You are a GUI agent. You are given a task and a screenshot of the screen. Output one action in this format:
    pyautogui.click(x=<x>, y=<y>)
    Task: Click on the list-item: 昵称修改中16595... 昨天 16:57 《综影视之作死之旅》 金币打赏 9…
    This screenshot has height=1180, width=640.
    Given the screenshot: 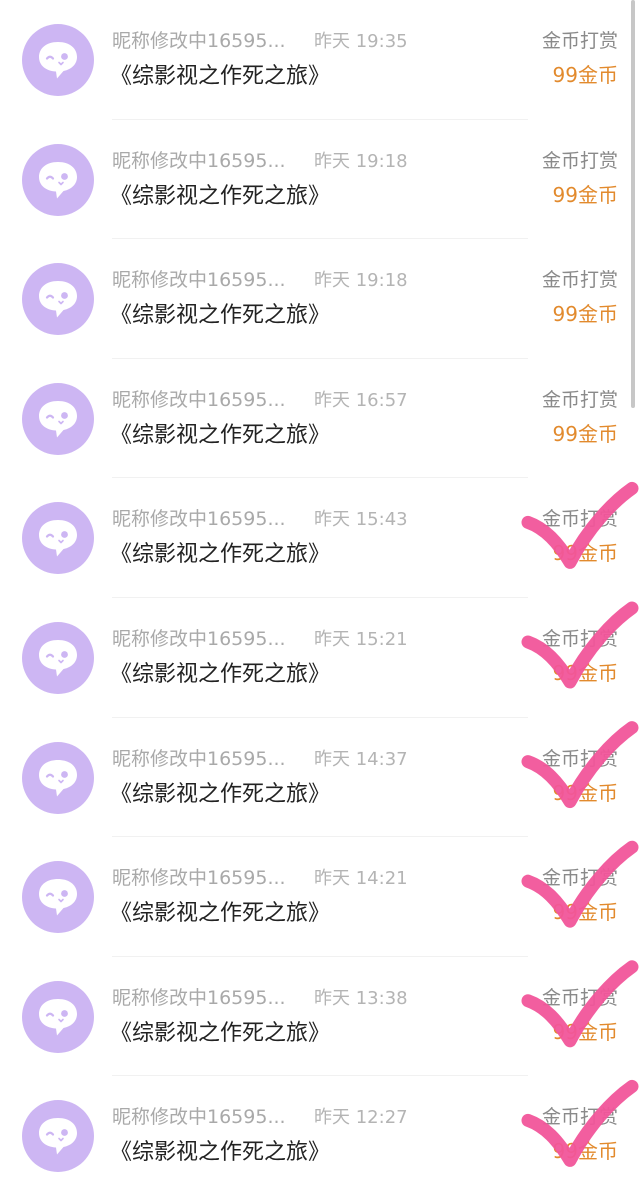 What is the action you would take?
    pyautogui.click(x=320, y=419)
    